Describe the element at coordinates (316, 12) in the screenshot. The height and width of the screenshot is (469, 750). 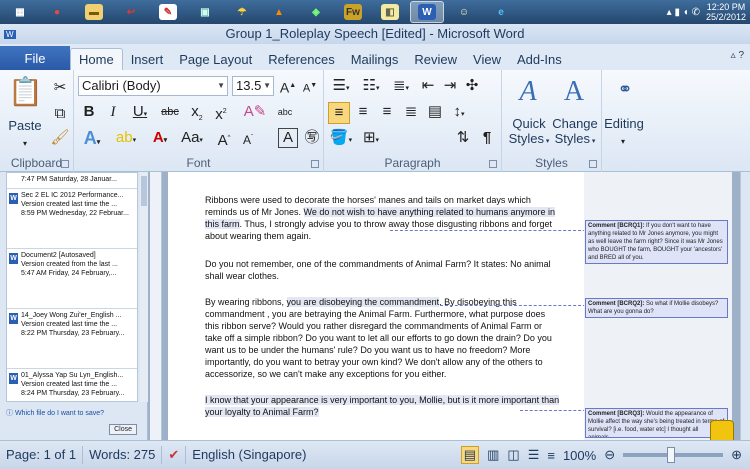
I see `taskbar-colorful: ◈` at that location.